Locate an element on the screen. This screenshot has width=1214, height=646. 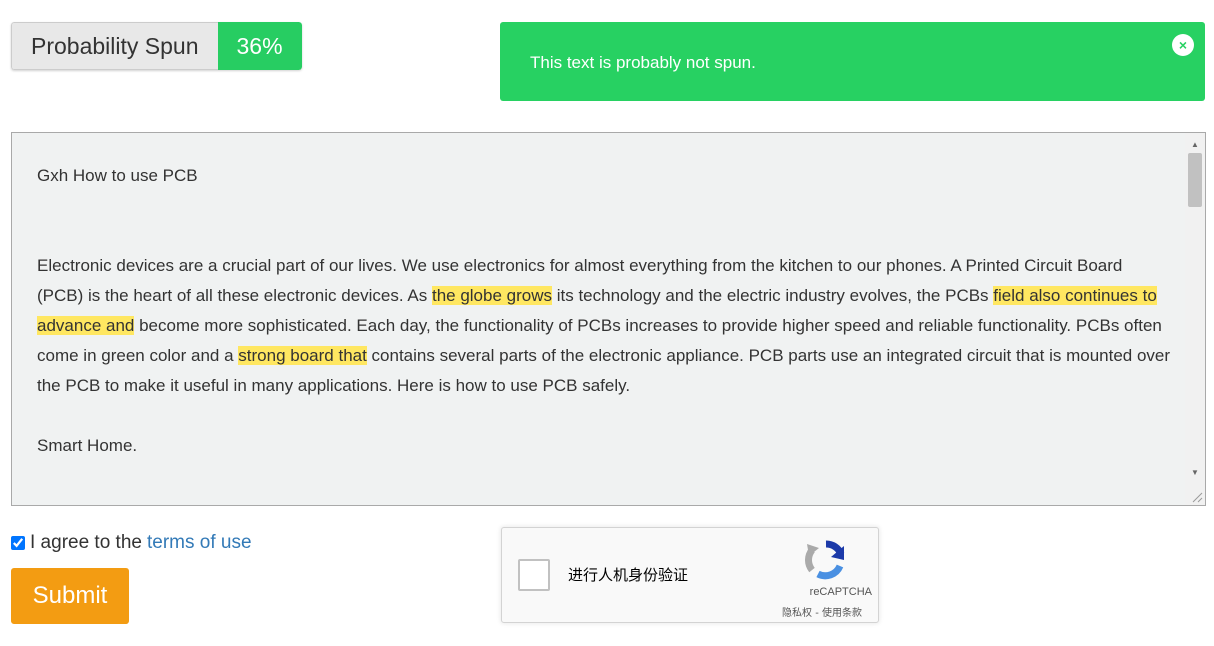
recaptcha-widget: 进行人机身份验证 reCAPTCHA 隐私权 - 使用条款 is located at coordinates (690, 575).